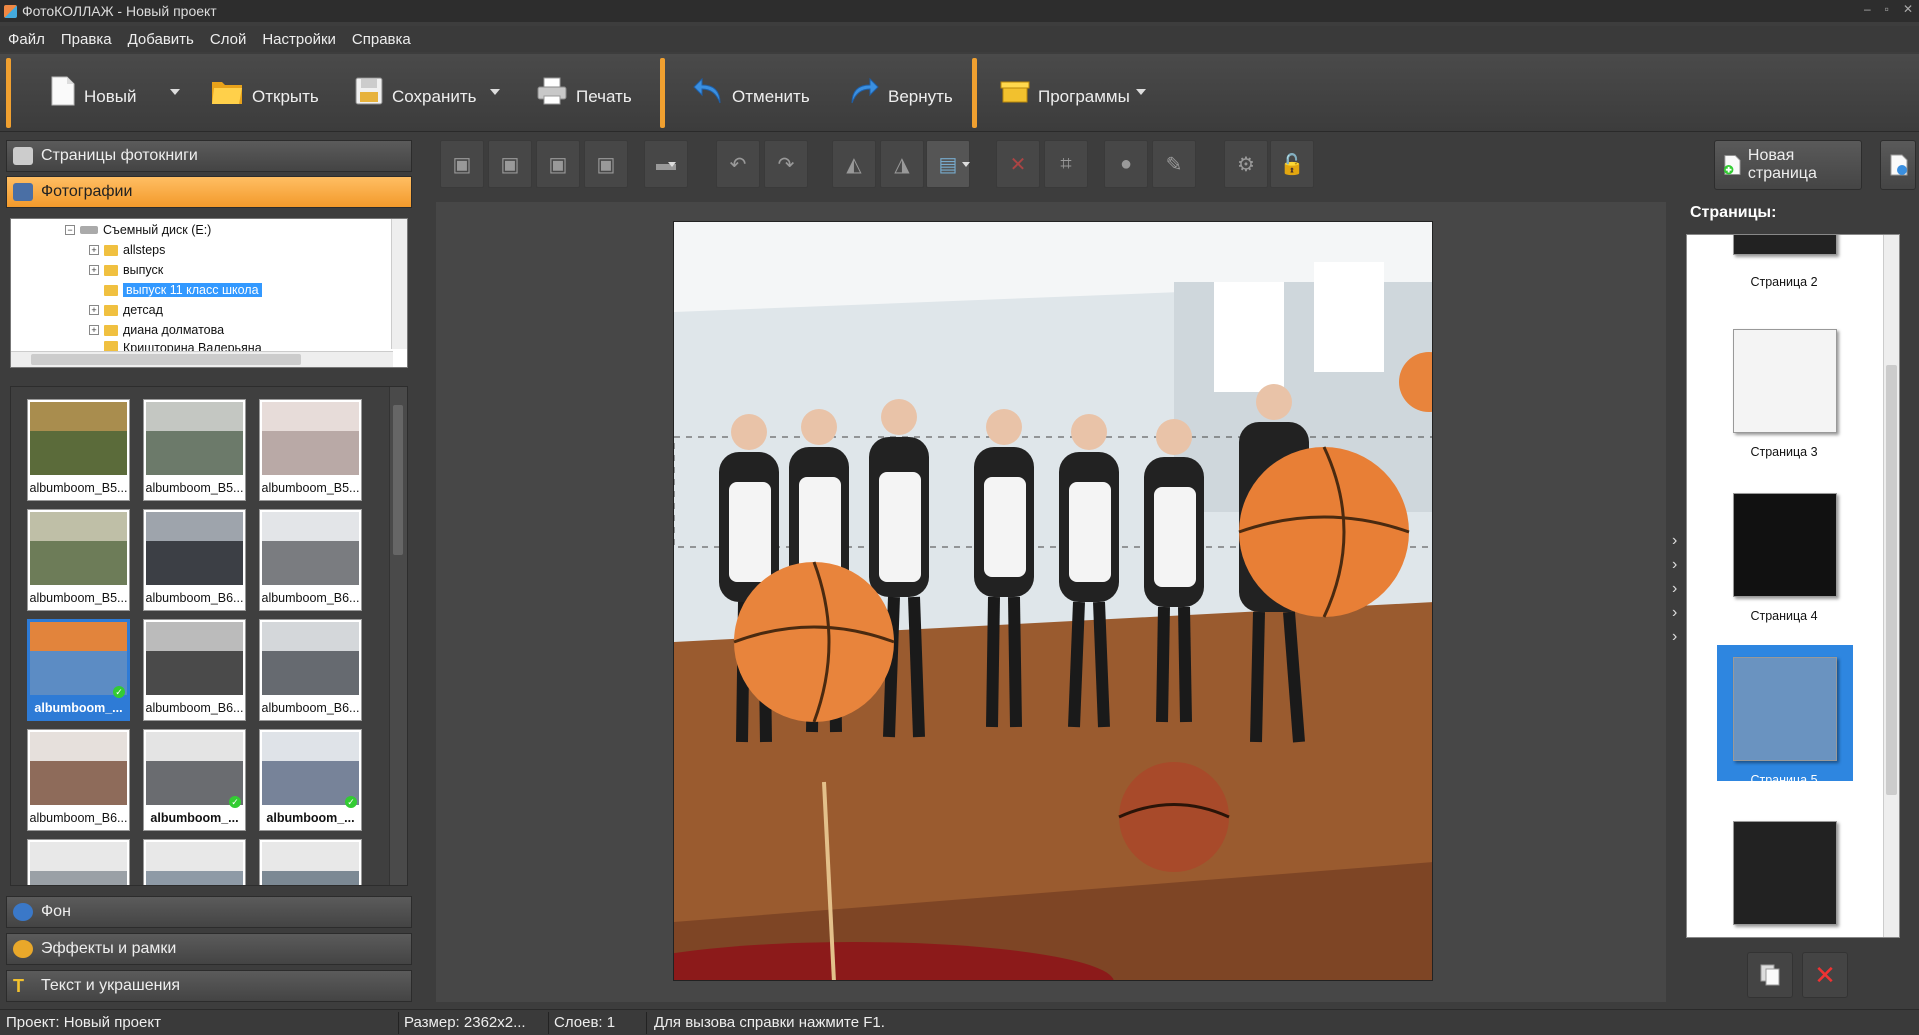  What do you see at coordinates (209, 986) in the screenshot?
I see `section-text-decorations: T Текст и украшения` at bounding box center [209, 986].